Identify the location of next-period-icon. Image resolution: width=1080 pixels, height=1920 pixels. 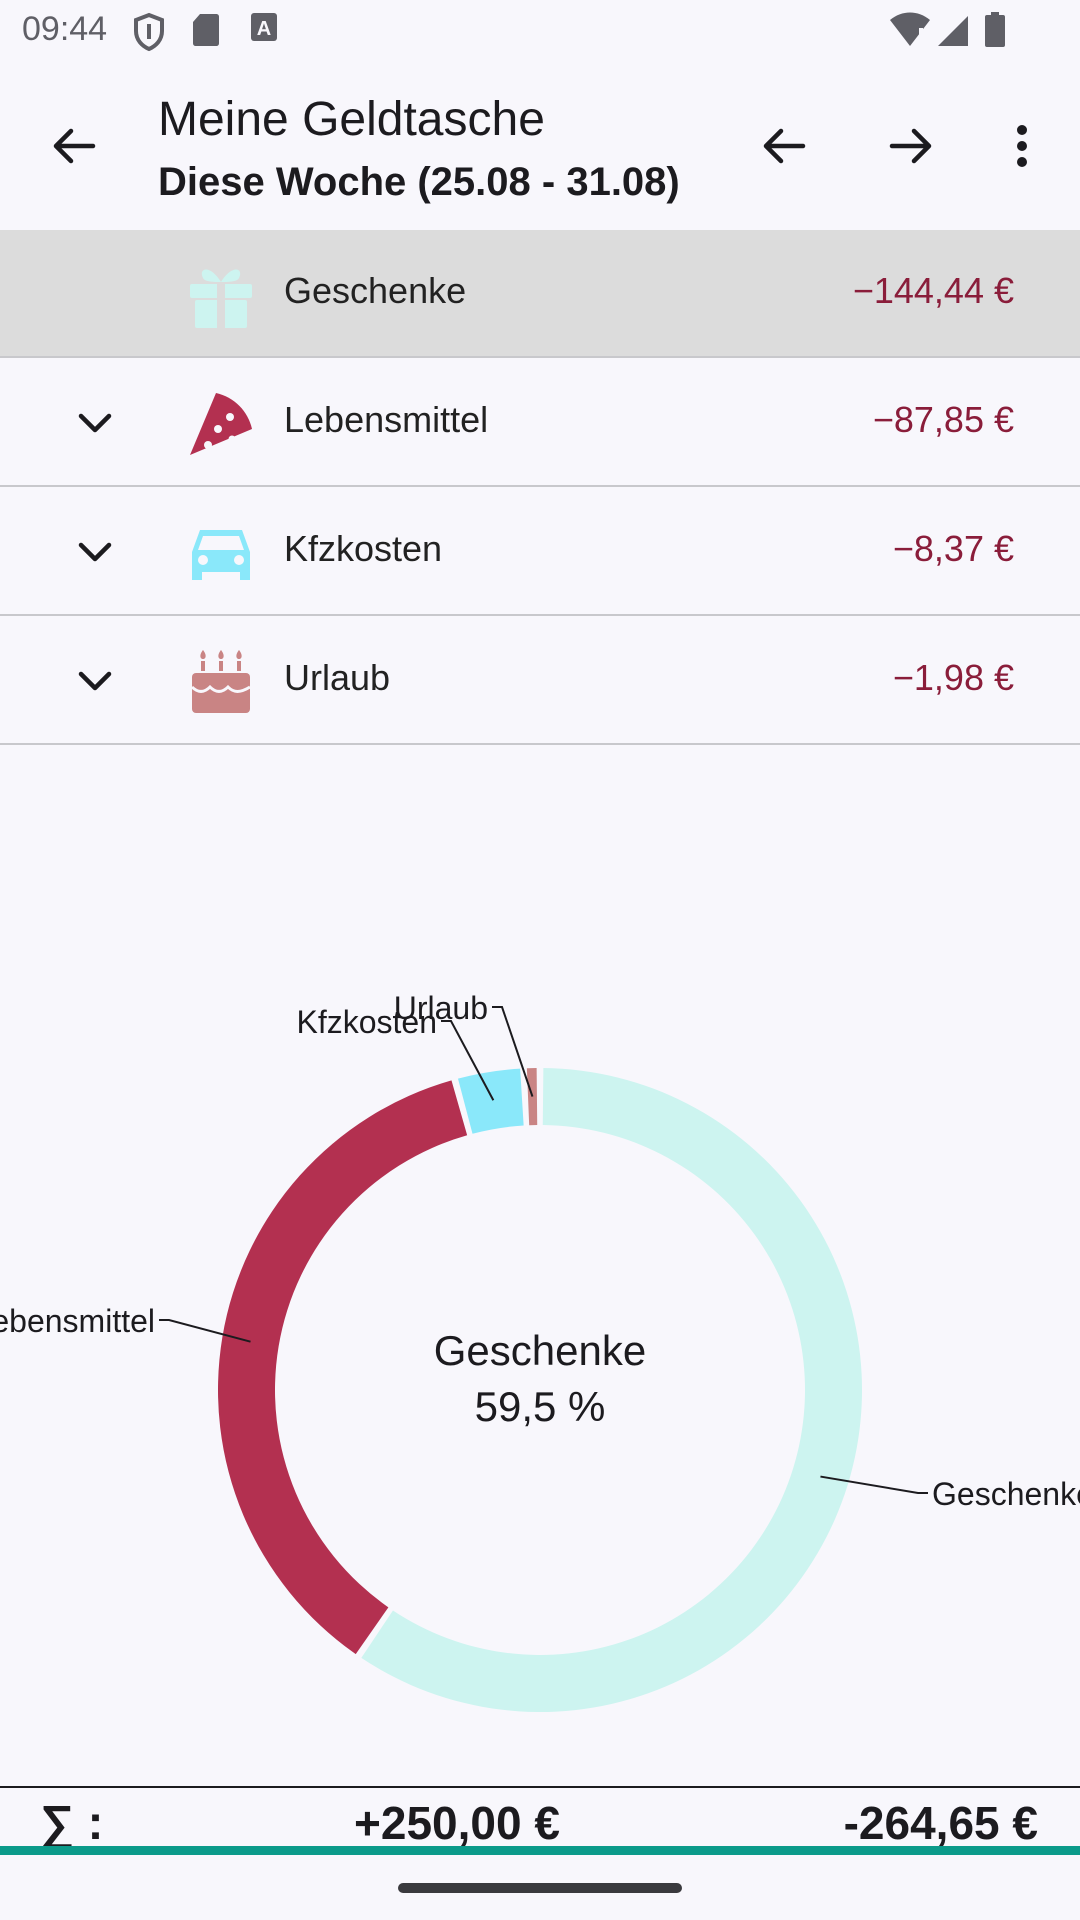
(910, 146).